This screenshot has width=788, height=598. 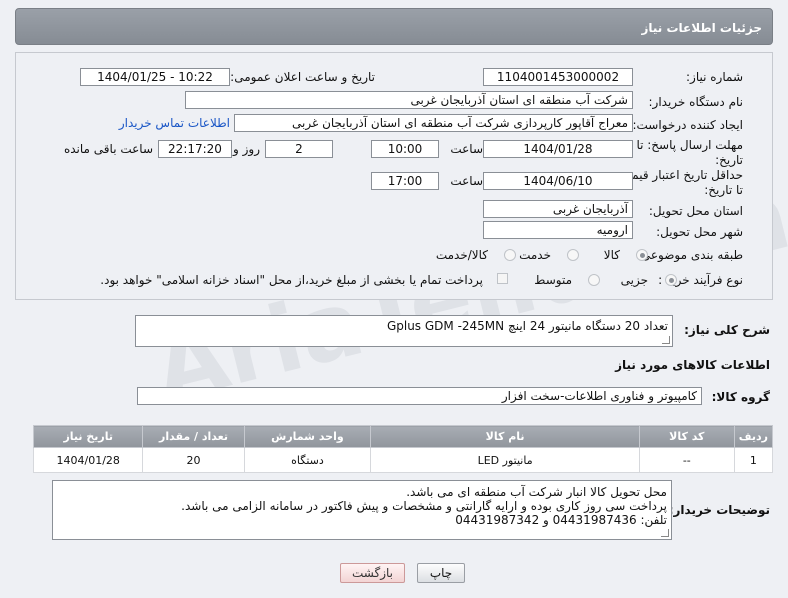 What do you see at coordinates (307, 436) in the screenshot?
I see `col-header-unit: واحد شمارش` at bounding box center [307, 436].